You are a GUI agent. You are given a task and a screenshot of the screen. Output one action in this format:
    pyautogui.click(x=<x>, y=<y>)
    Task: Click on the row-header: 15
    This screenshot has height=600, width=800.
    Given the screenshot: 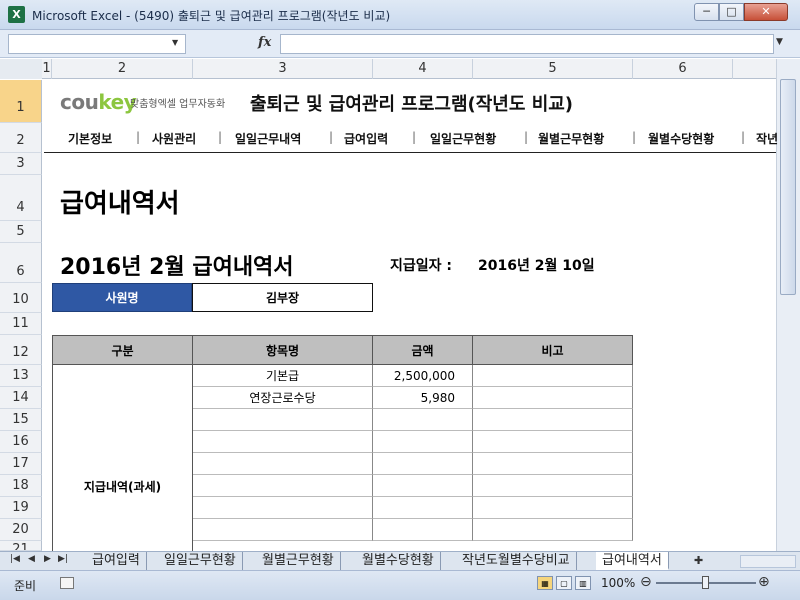 What is the action you would take?
    pyautogui.click(x=21, y=420)
    